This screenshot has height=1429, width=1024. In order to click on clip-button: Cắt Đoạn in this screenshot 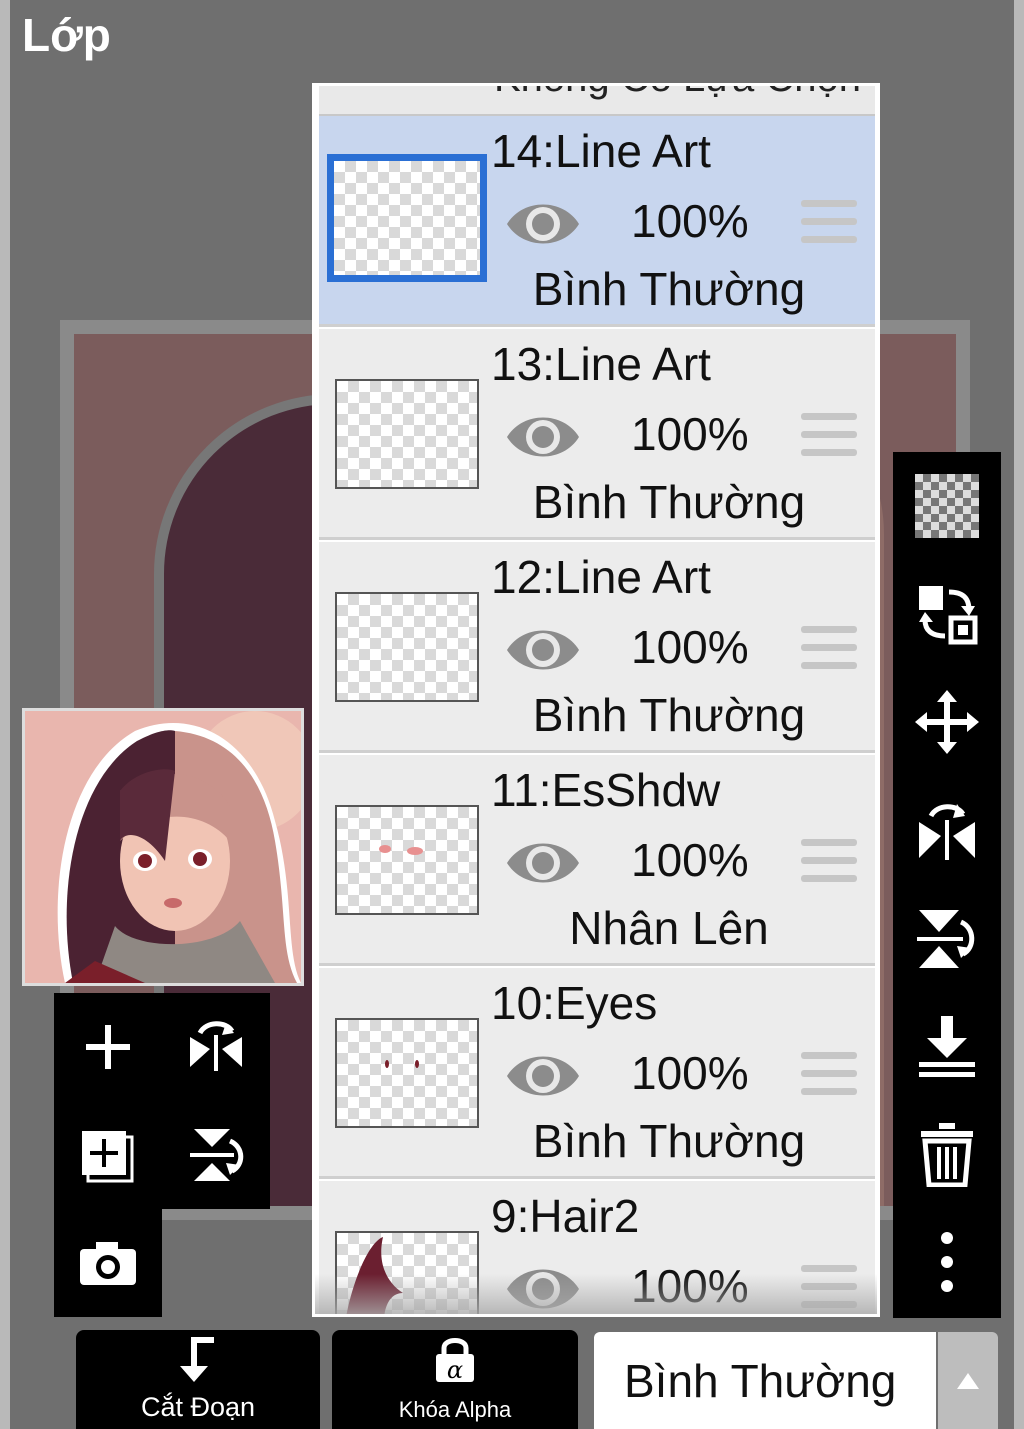, I will do `click(198, 1379)`.